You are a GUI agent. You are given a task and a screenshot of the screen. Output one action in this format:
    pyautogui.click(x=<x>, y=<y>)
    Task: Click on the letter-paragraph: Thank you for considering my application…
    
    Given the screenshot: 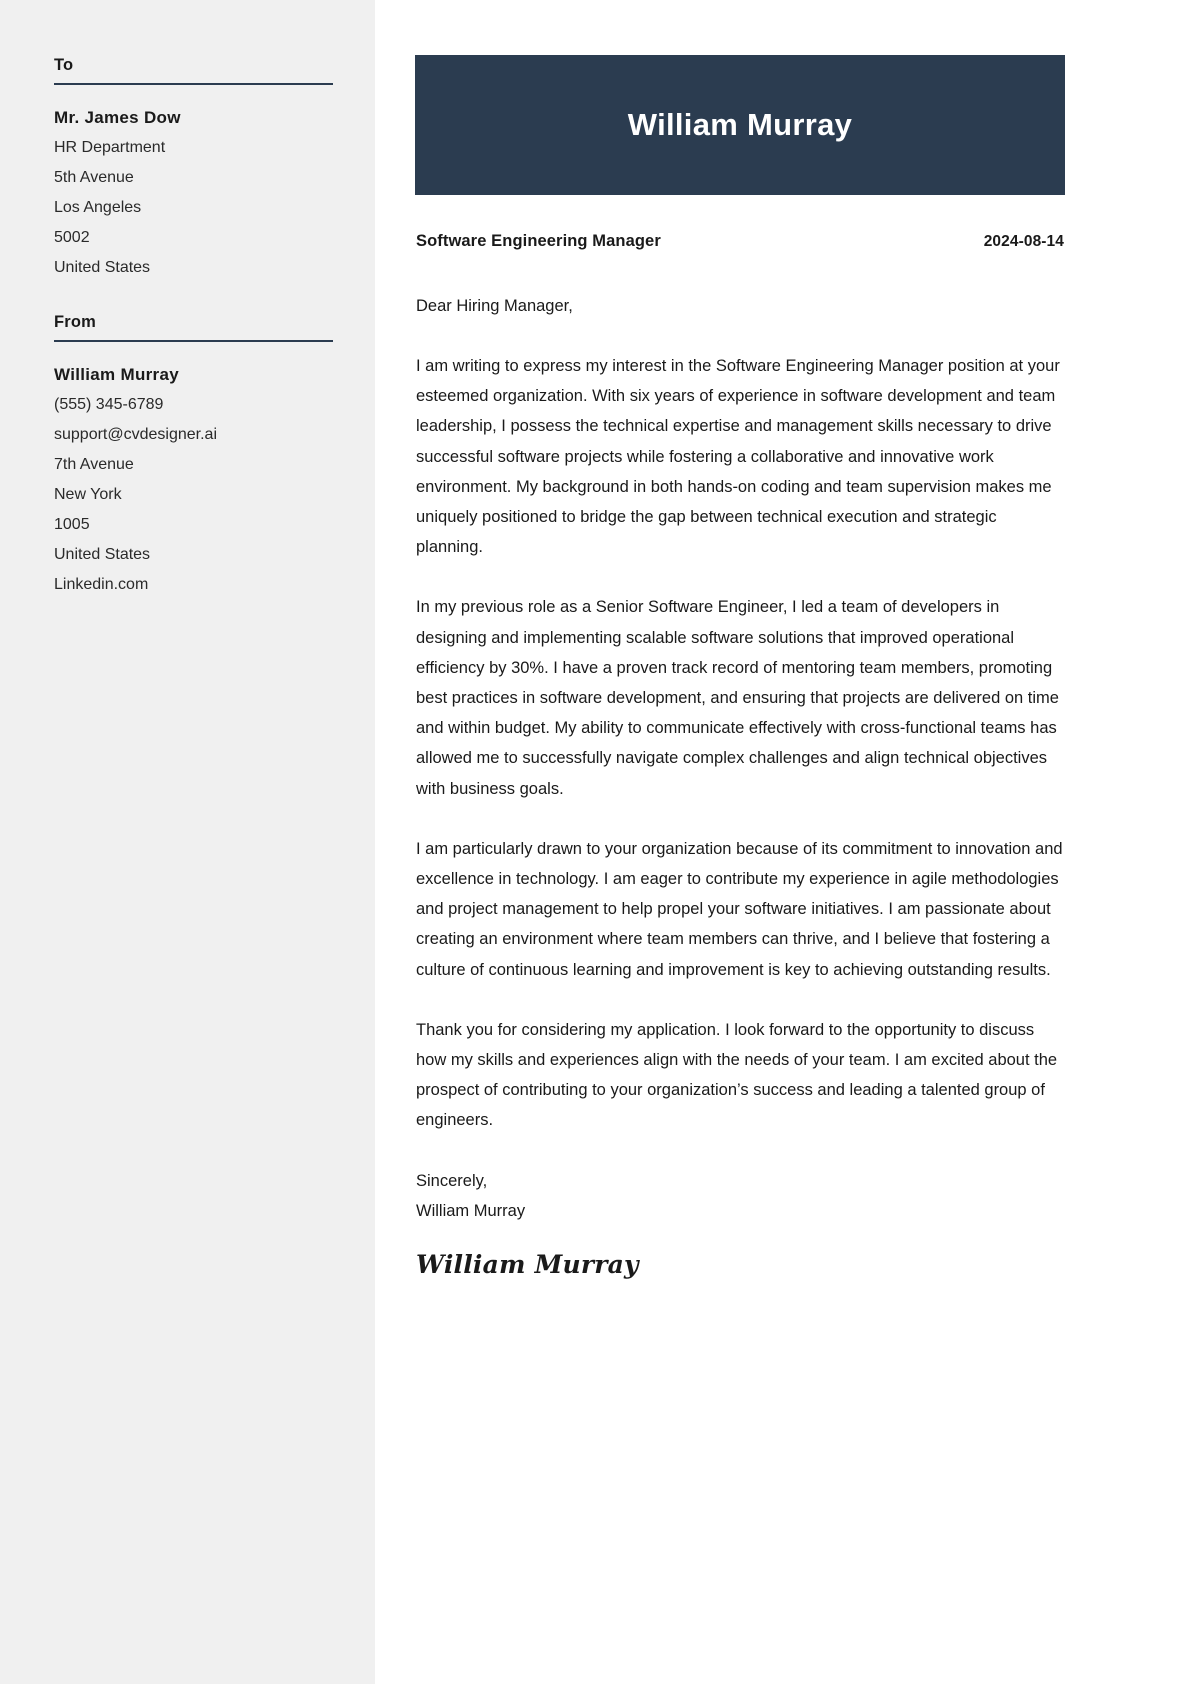 What is the action you would take?
    pyautogui.click(x=737, y=1075)
    